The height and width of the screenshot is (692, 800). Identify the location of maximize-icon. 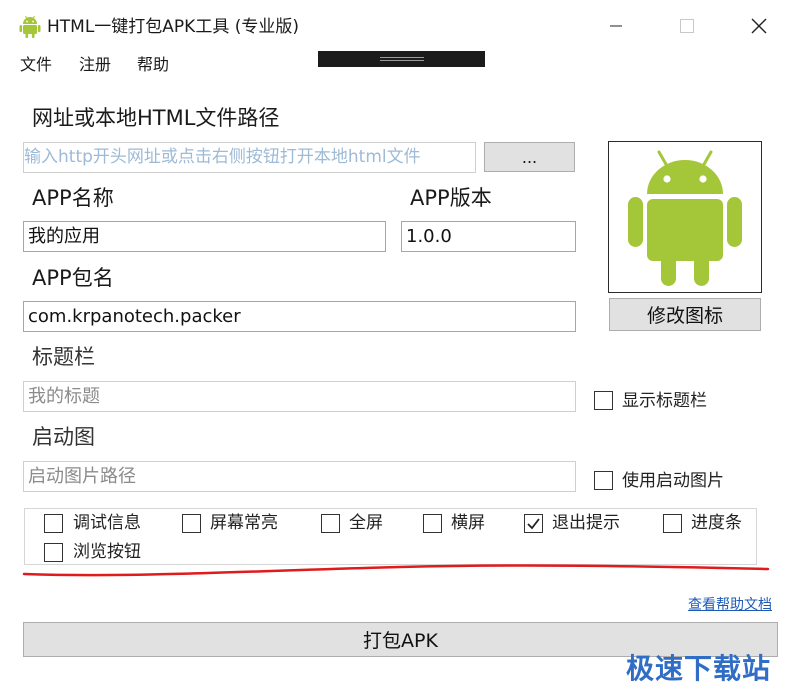
(687, 26).